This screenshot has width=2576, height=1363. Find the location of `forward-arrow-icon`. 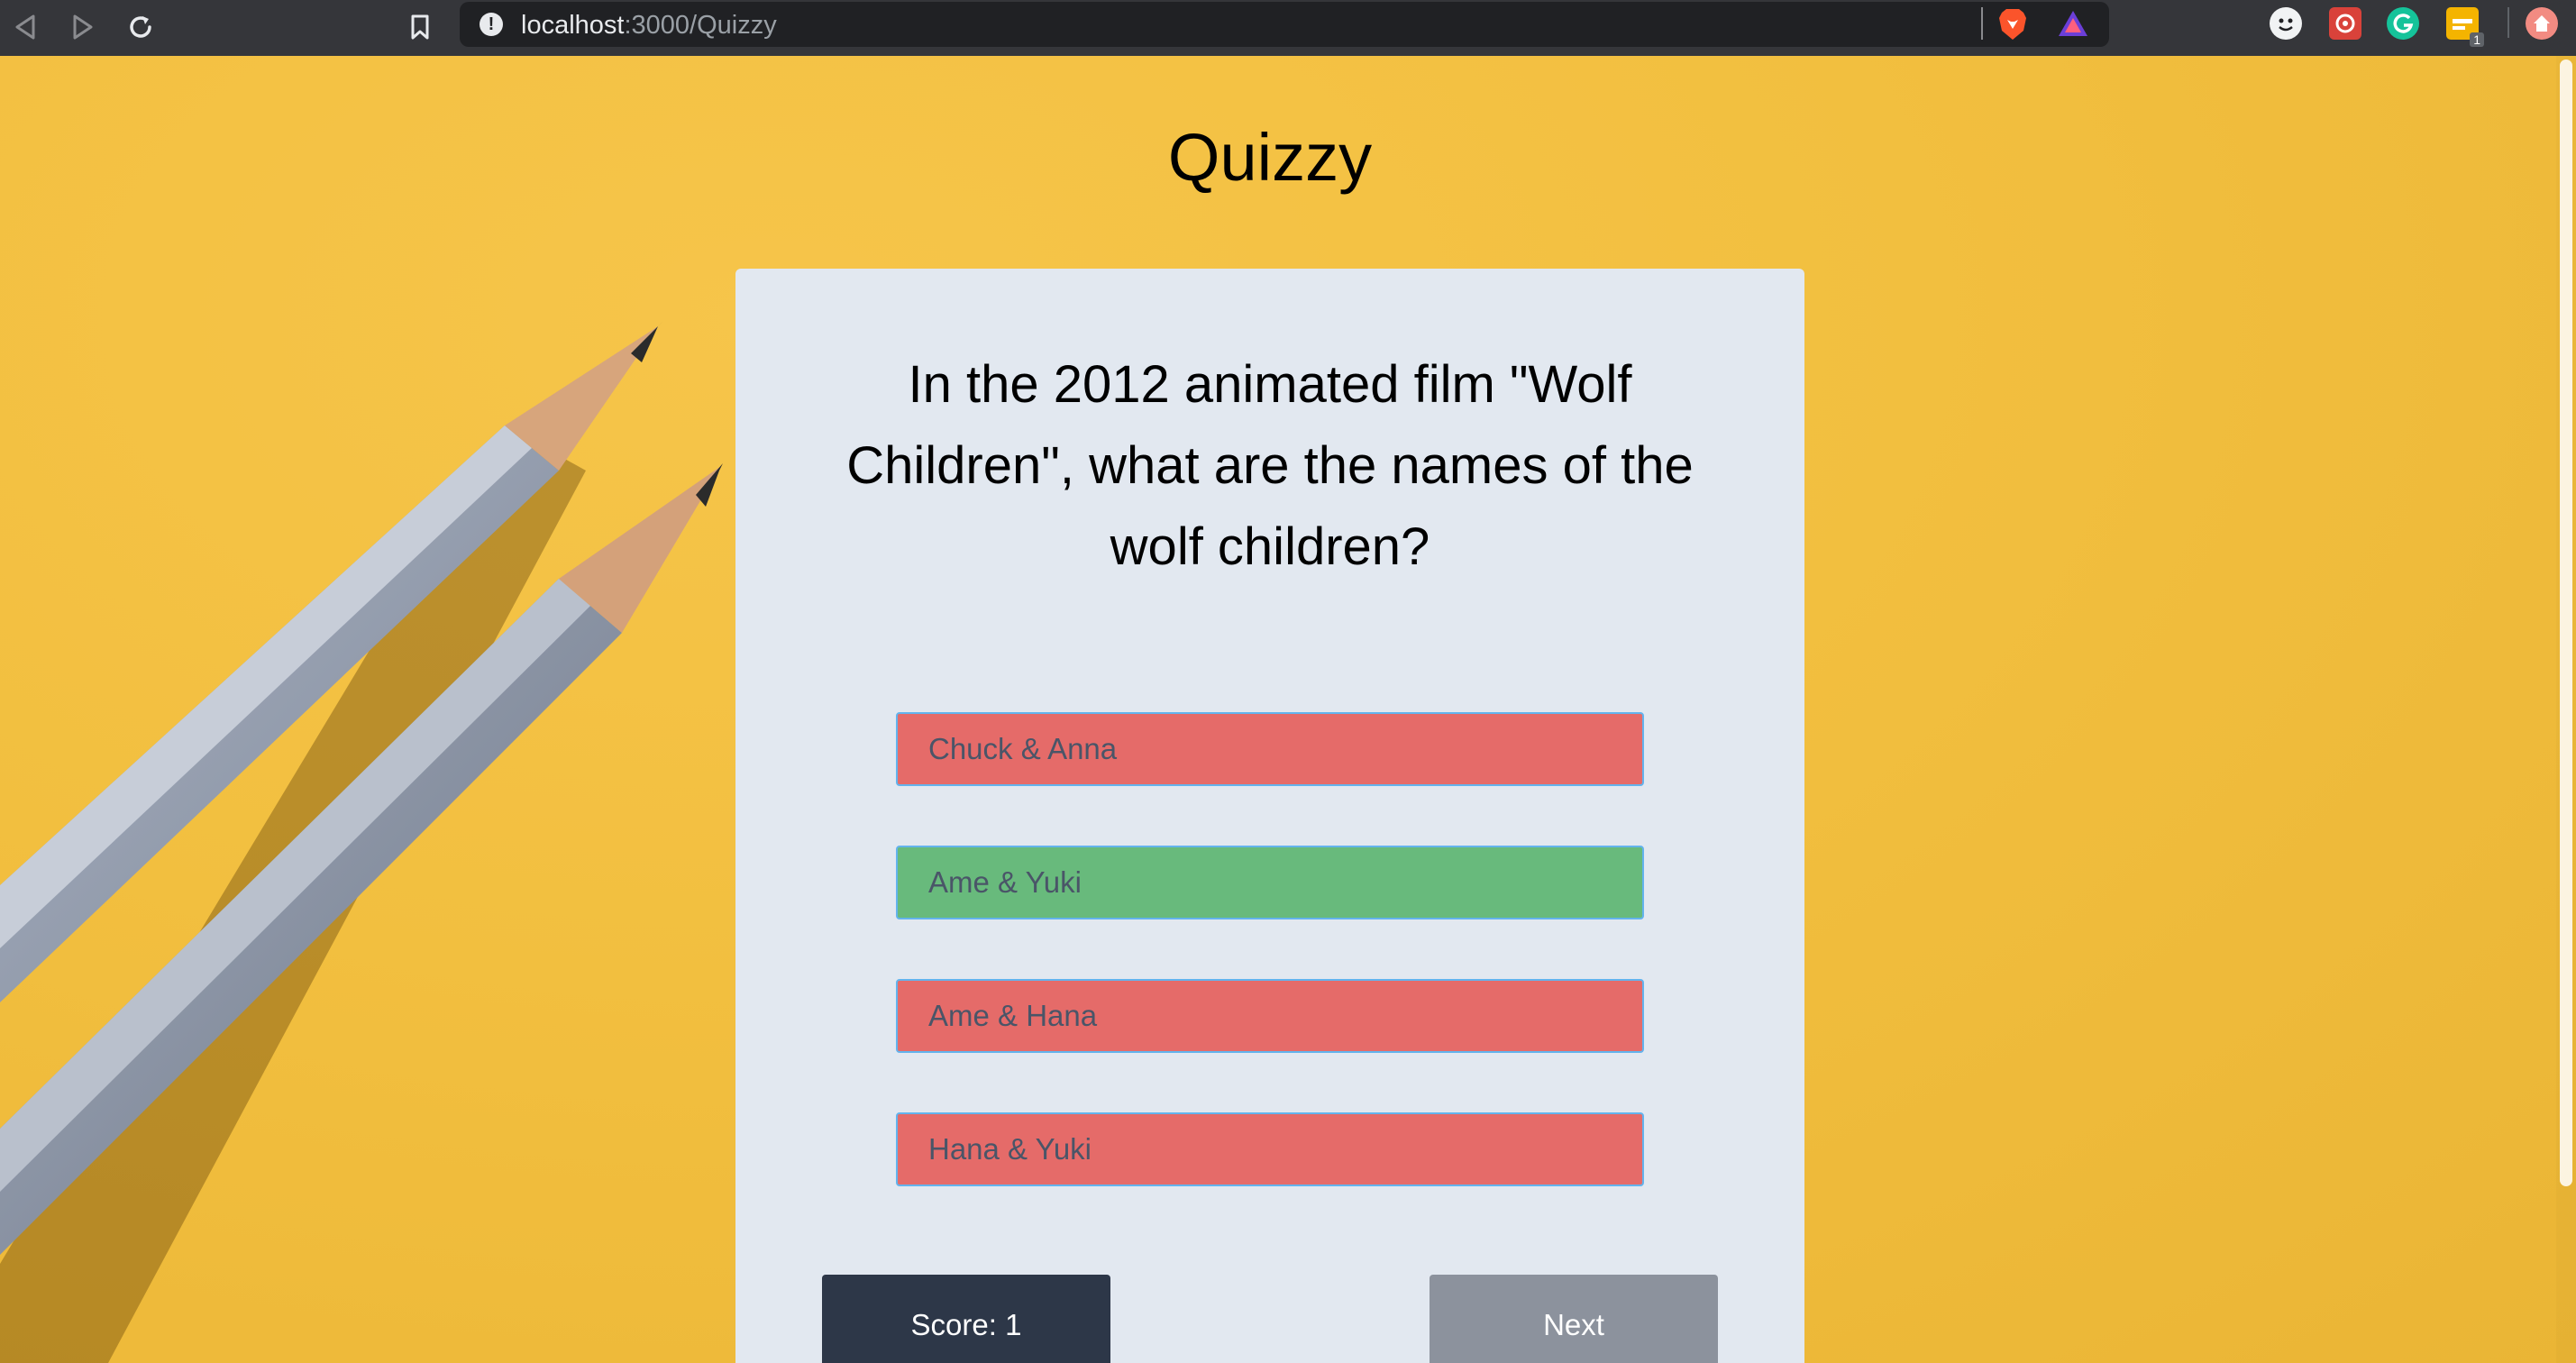

forward-arrow-icon is located at coordinates (83, 27).